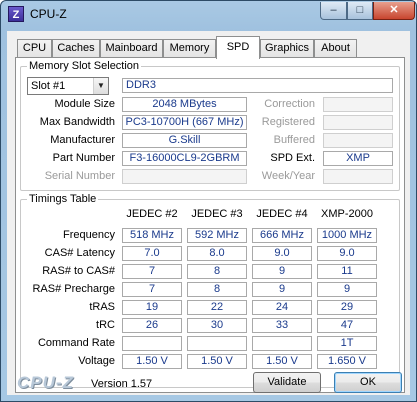 The image size is (417, 402). I want to click on timing-cell: 1T, so click(347, 343).